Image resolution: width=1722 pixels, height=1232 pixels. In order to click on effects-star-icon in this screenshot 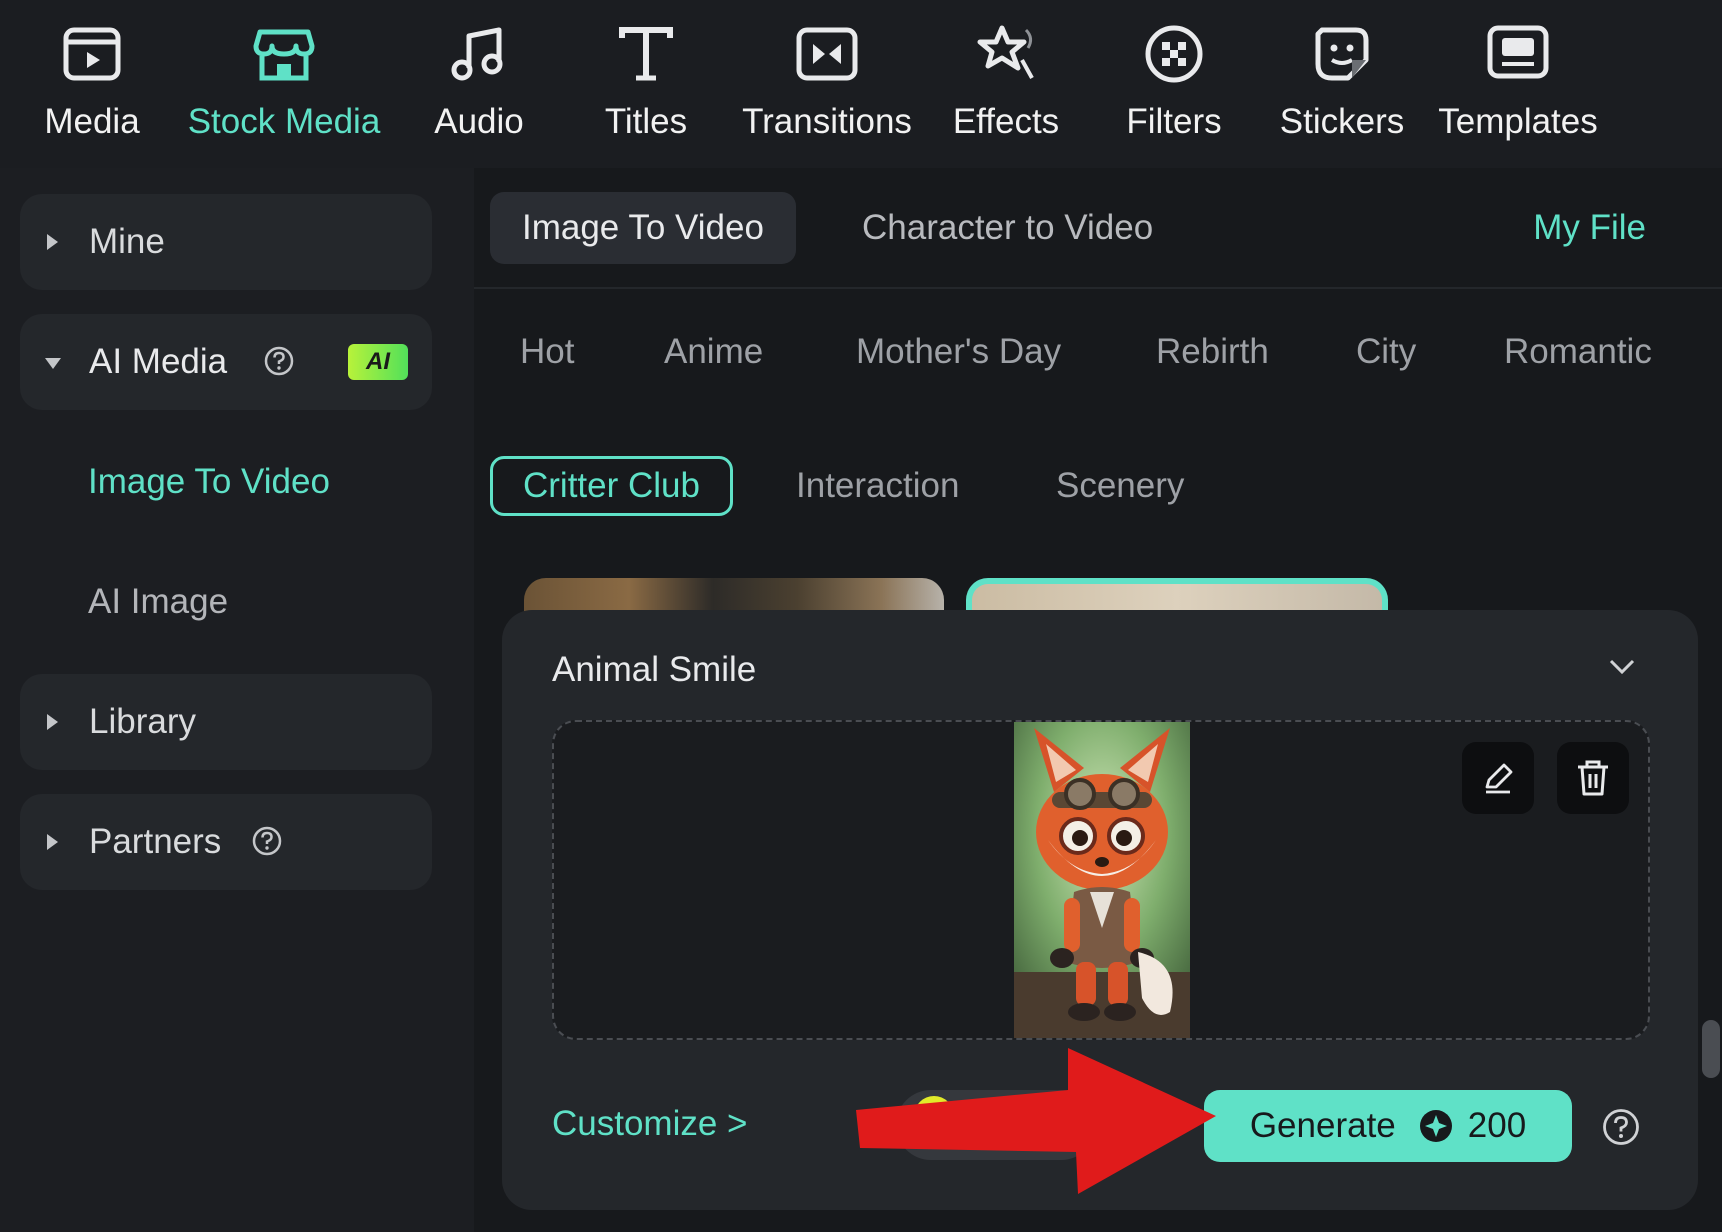, I will do `click(1005, 52)`.